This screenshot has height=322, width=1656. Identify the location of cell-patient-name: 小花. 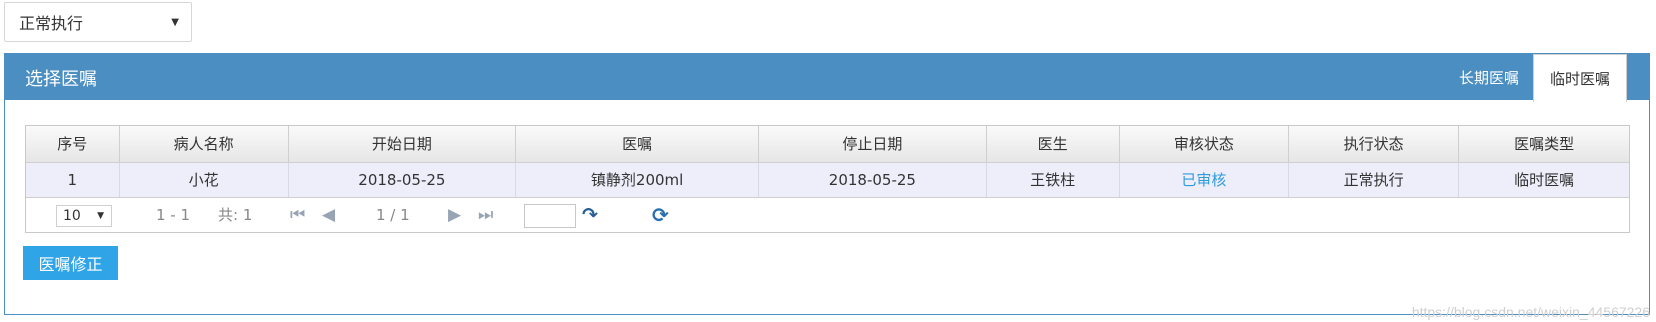
(204, 180).